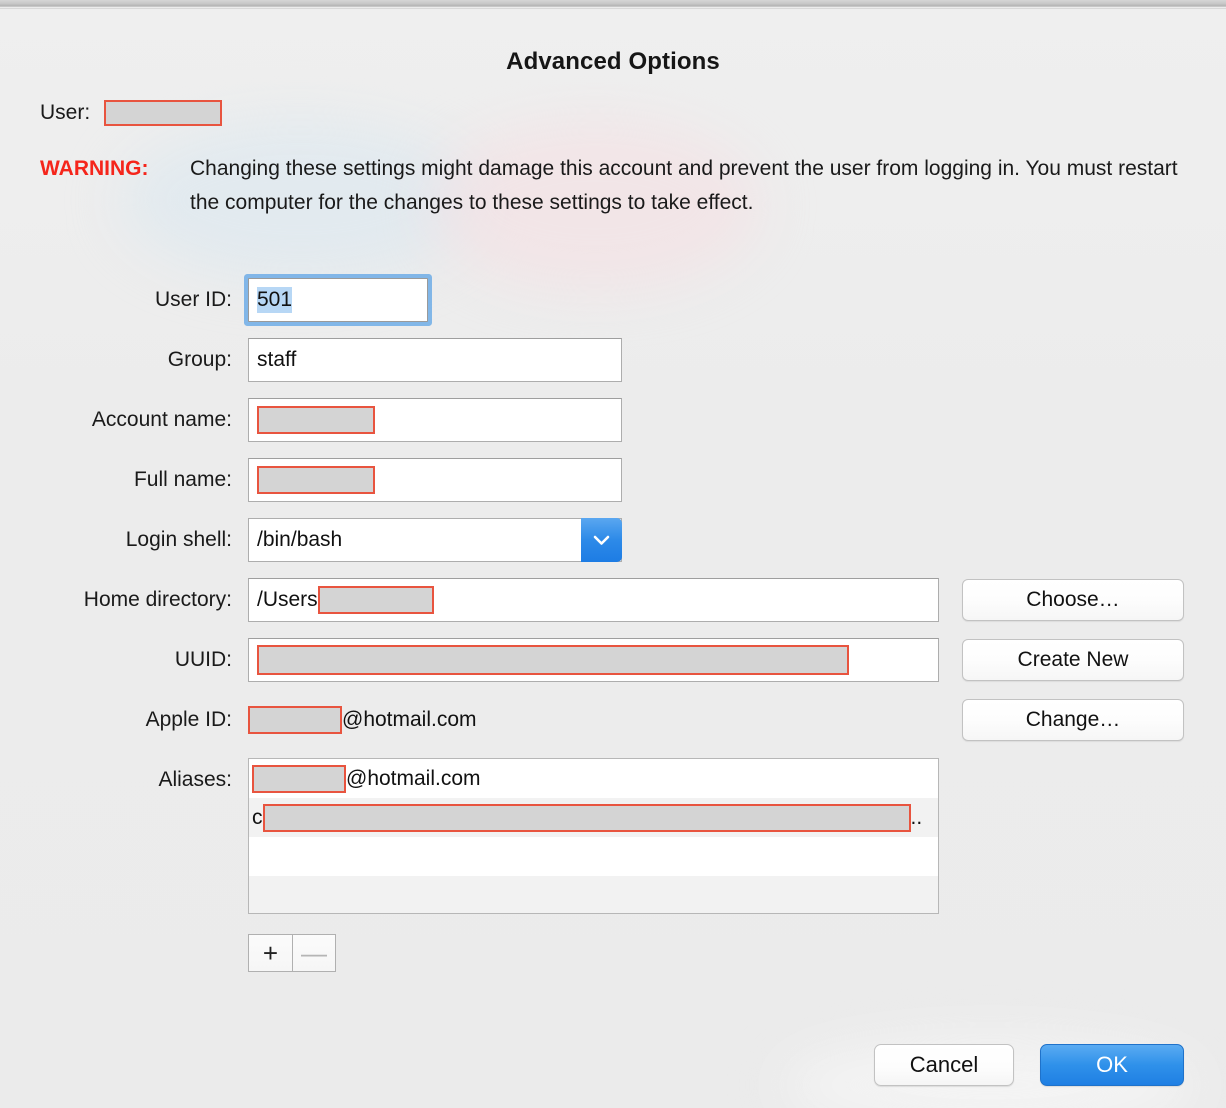  I want to click on user-id-label: User ID:, so click(193, 299).